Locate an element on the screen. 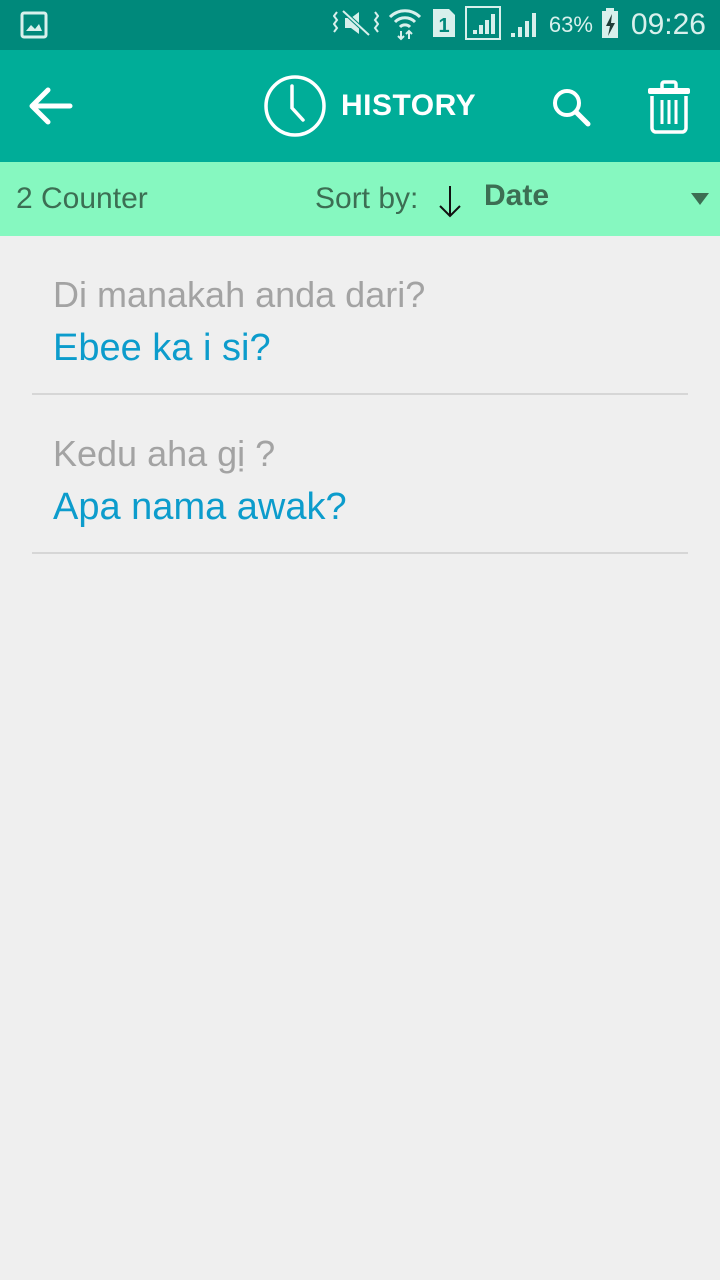 The width and height of the screenshot is (720, 1280). gallery-notification-icon is located at coordinates (34, 27).